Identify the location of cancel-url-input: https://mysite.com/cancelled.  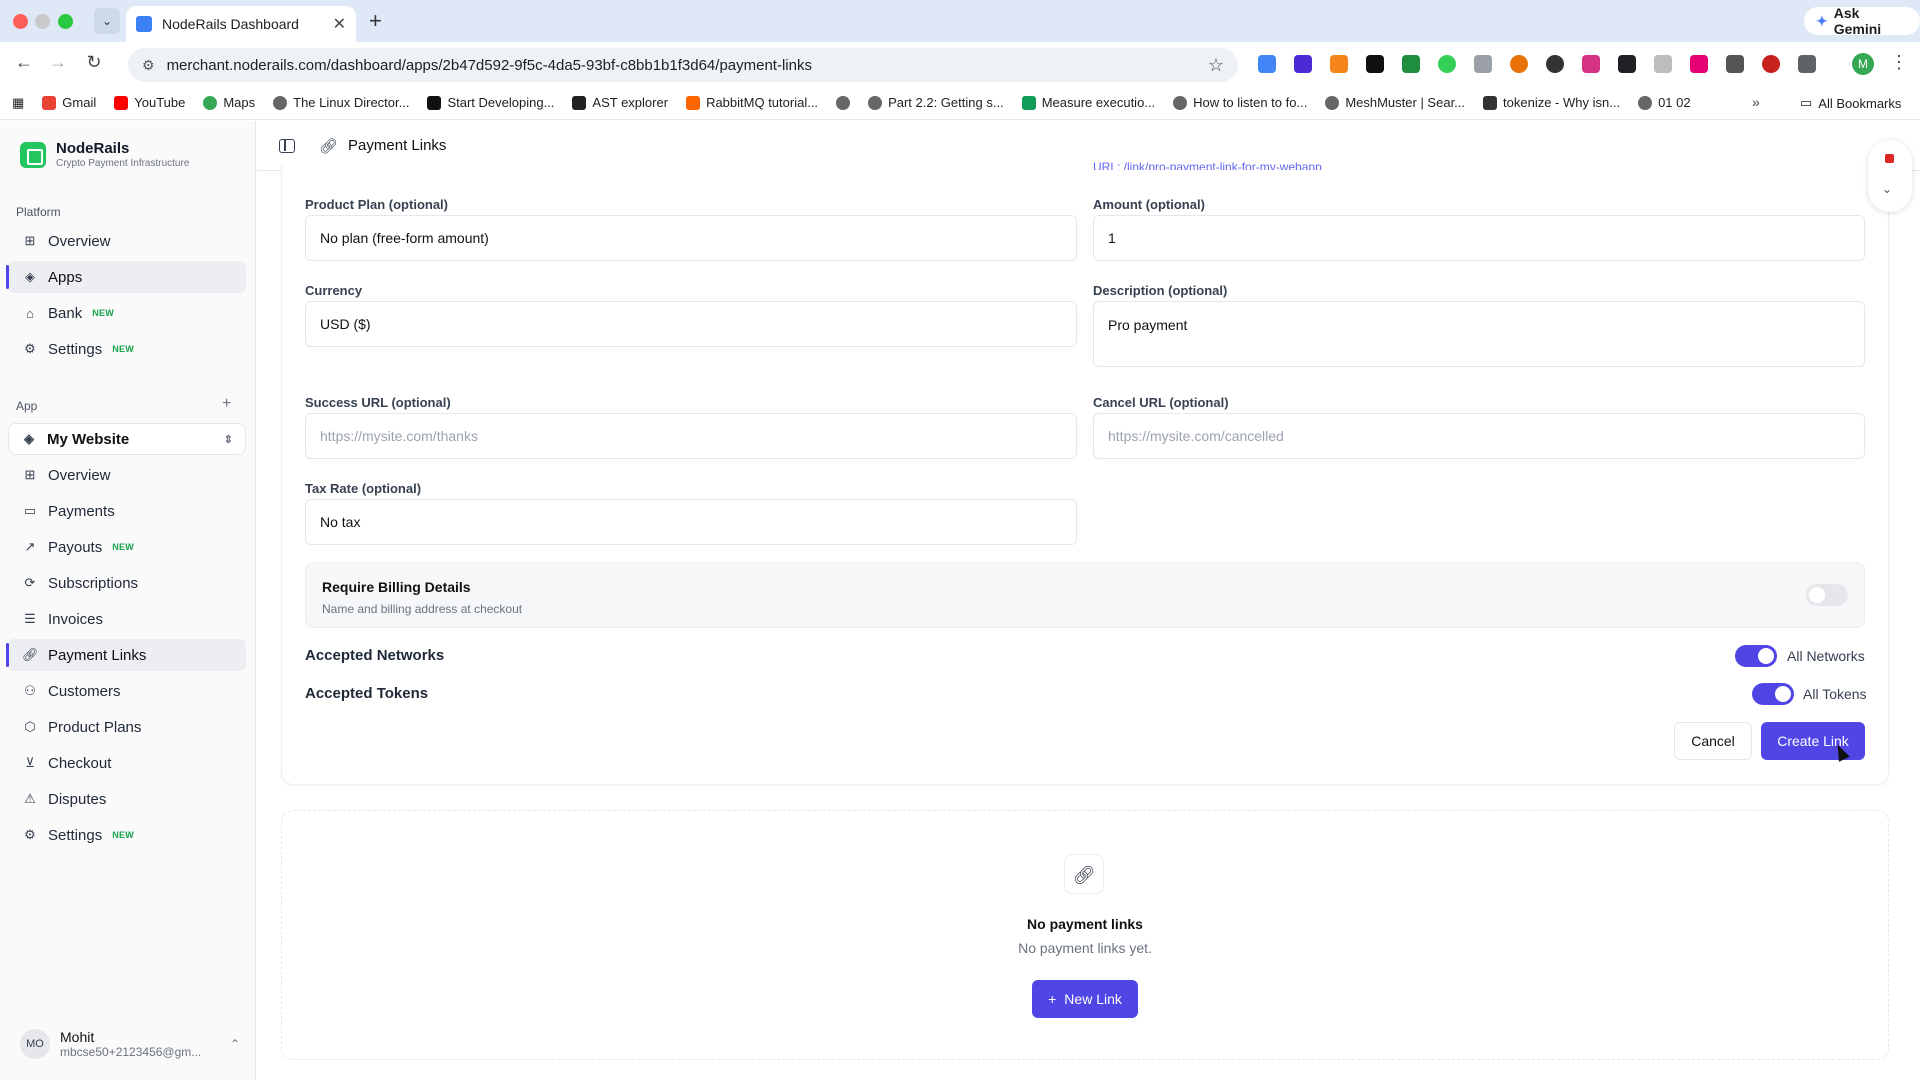
(1479, 436).